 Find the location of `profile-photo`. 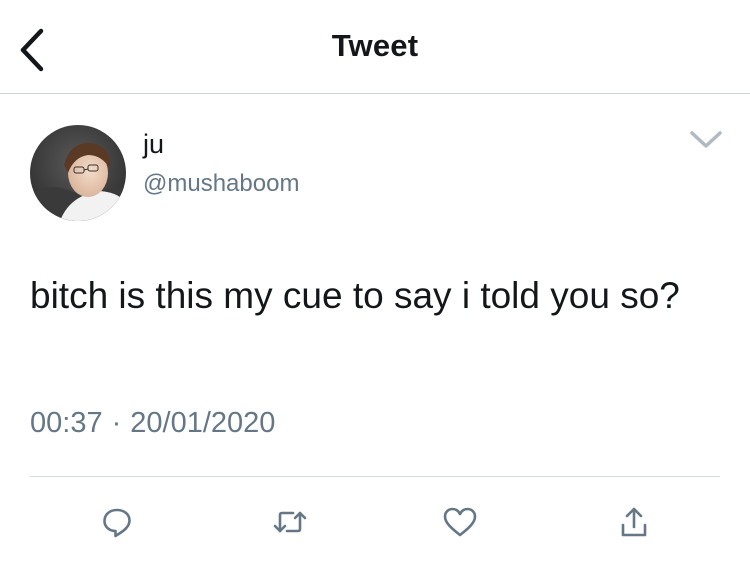

profile-photo is located at coordinates (78, 173).